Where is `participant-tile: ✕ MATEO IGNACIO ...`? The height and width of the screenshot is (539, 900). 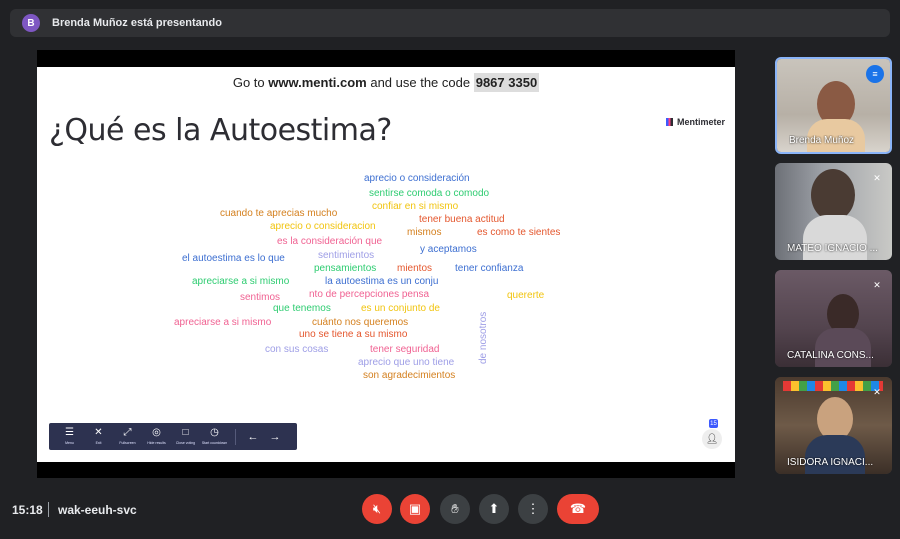 participant-tile: ✕ MATEO IGNACIO ... is located at coordinates (833, 211).